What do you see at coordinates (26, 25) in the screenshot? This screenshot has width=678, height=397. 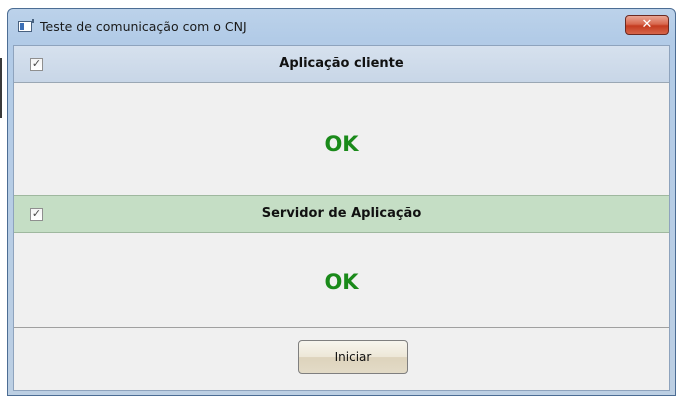 I see `window-app-icon` at bounding box center [26, 25].